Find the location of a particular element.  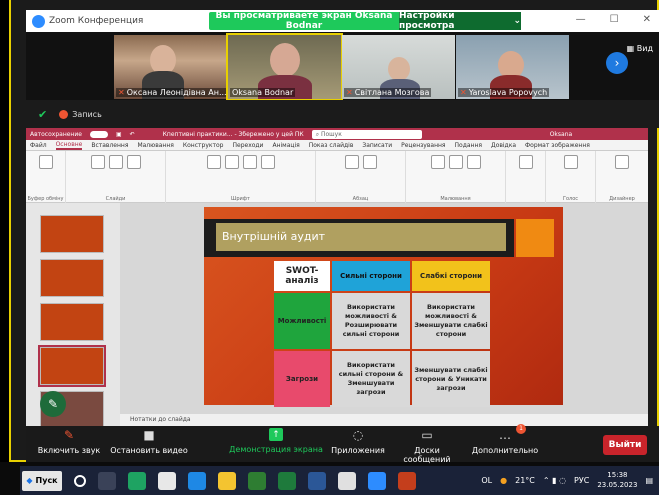

share-screen-button: ↑ Демонстрация экрана is located at coordinates (276, 441).